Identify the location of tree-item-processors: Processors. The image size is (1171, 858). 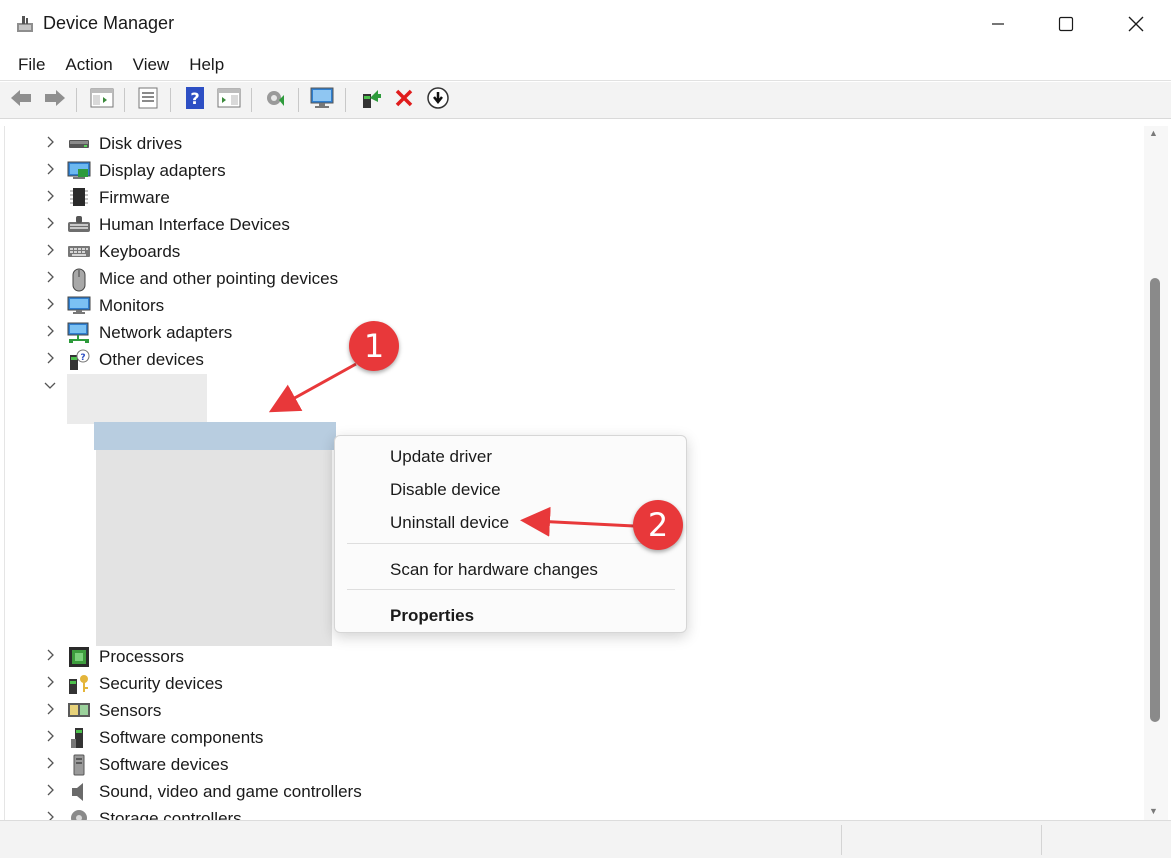
(455, 656).